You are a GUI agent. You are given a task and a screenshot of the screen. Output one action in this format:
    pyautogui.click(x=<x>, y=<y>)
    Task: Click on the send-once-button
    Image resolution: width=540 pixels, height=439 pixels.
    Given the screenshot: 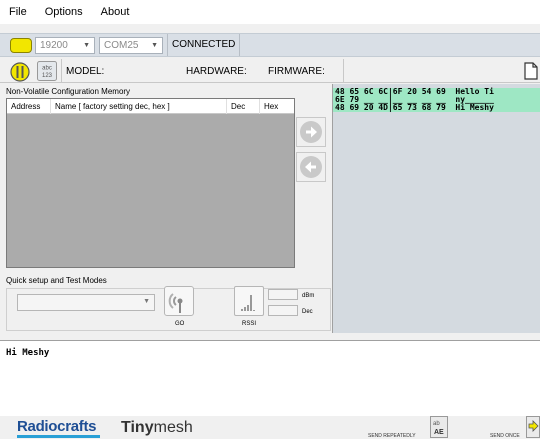 What is the action you would take?
    pyautogui.click(x=533, y=427)
    